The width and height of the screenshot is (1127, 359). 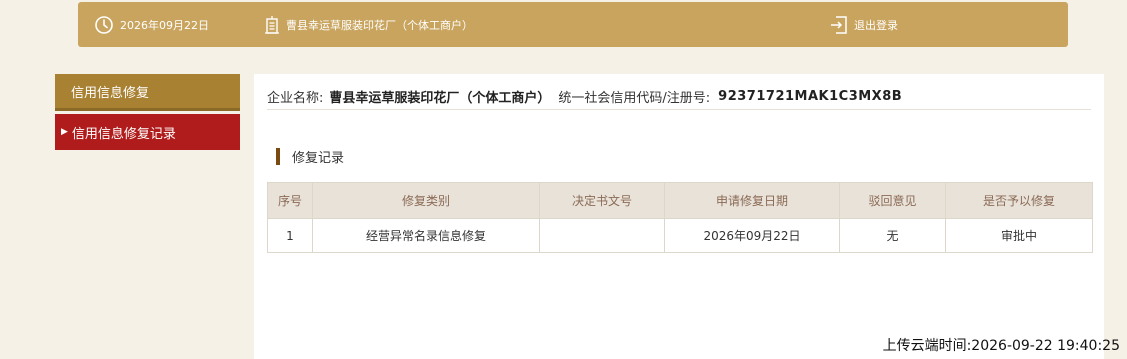 I want to click on col-header-index: 序号, so click(x=290, y=200).